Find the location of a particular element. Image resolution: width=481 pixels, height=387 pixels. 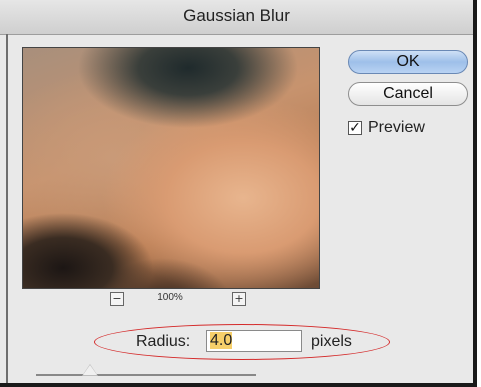

ok-button: OK is located at coordinates (408, 62).